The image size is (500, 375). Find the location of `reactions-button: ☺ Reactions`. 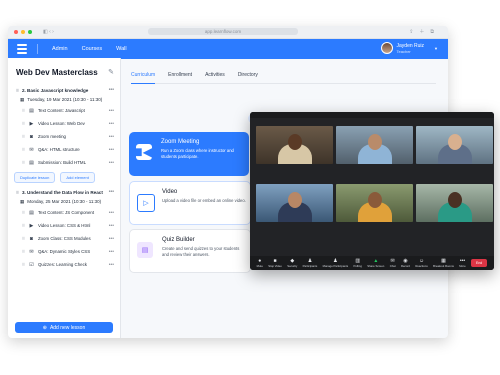

reactions-button: ☺ Reactions is located at coordinates (421, 263).